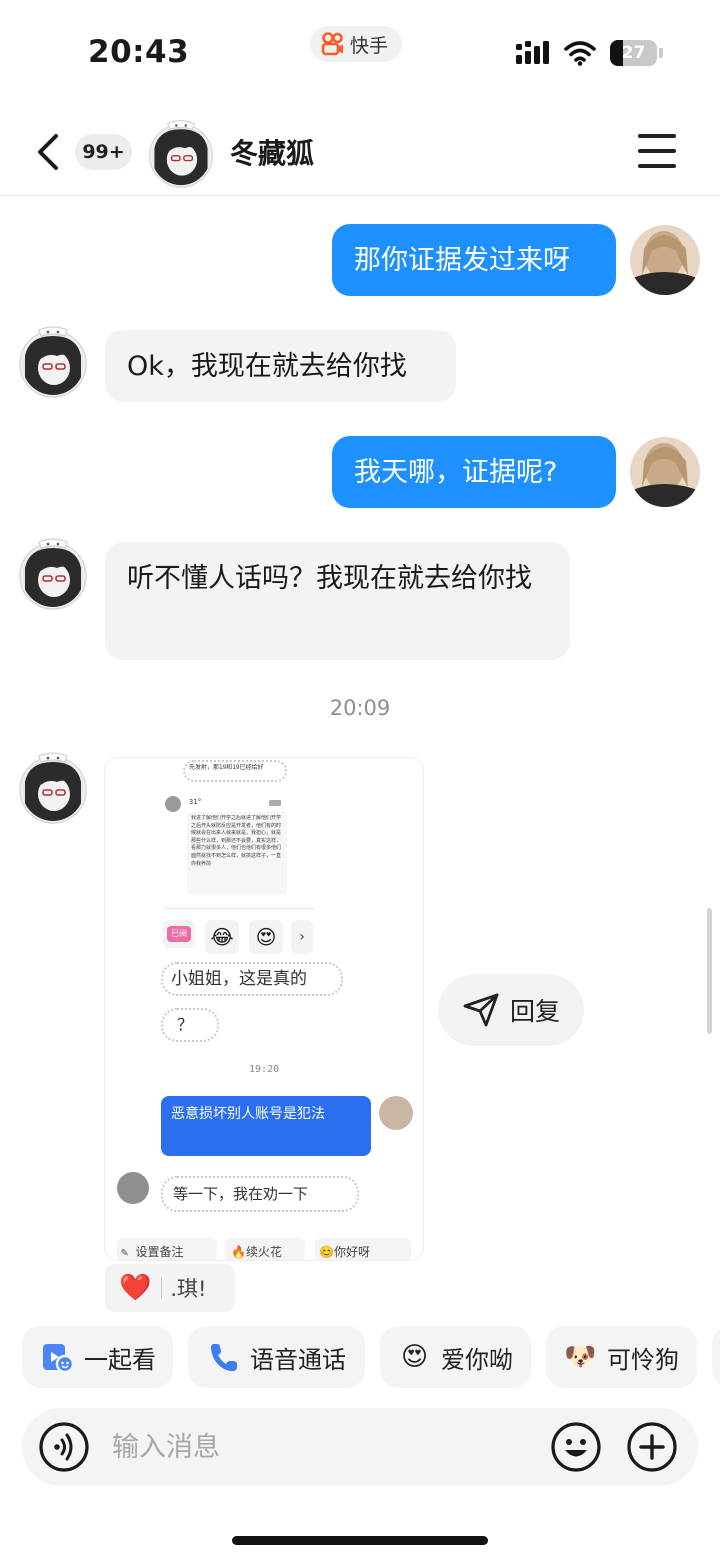  Describe the element at coordinates (481, 1010) in the screenshot. I see `send-arrow-icon` at that location.